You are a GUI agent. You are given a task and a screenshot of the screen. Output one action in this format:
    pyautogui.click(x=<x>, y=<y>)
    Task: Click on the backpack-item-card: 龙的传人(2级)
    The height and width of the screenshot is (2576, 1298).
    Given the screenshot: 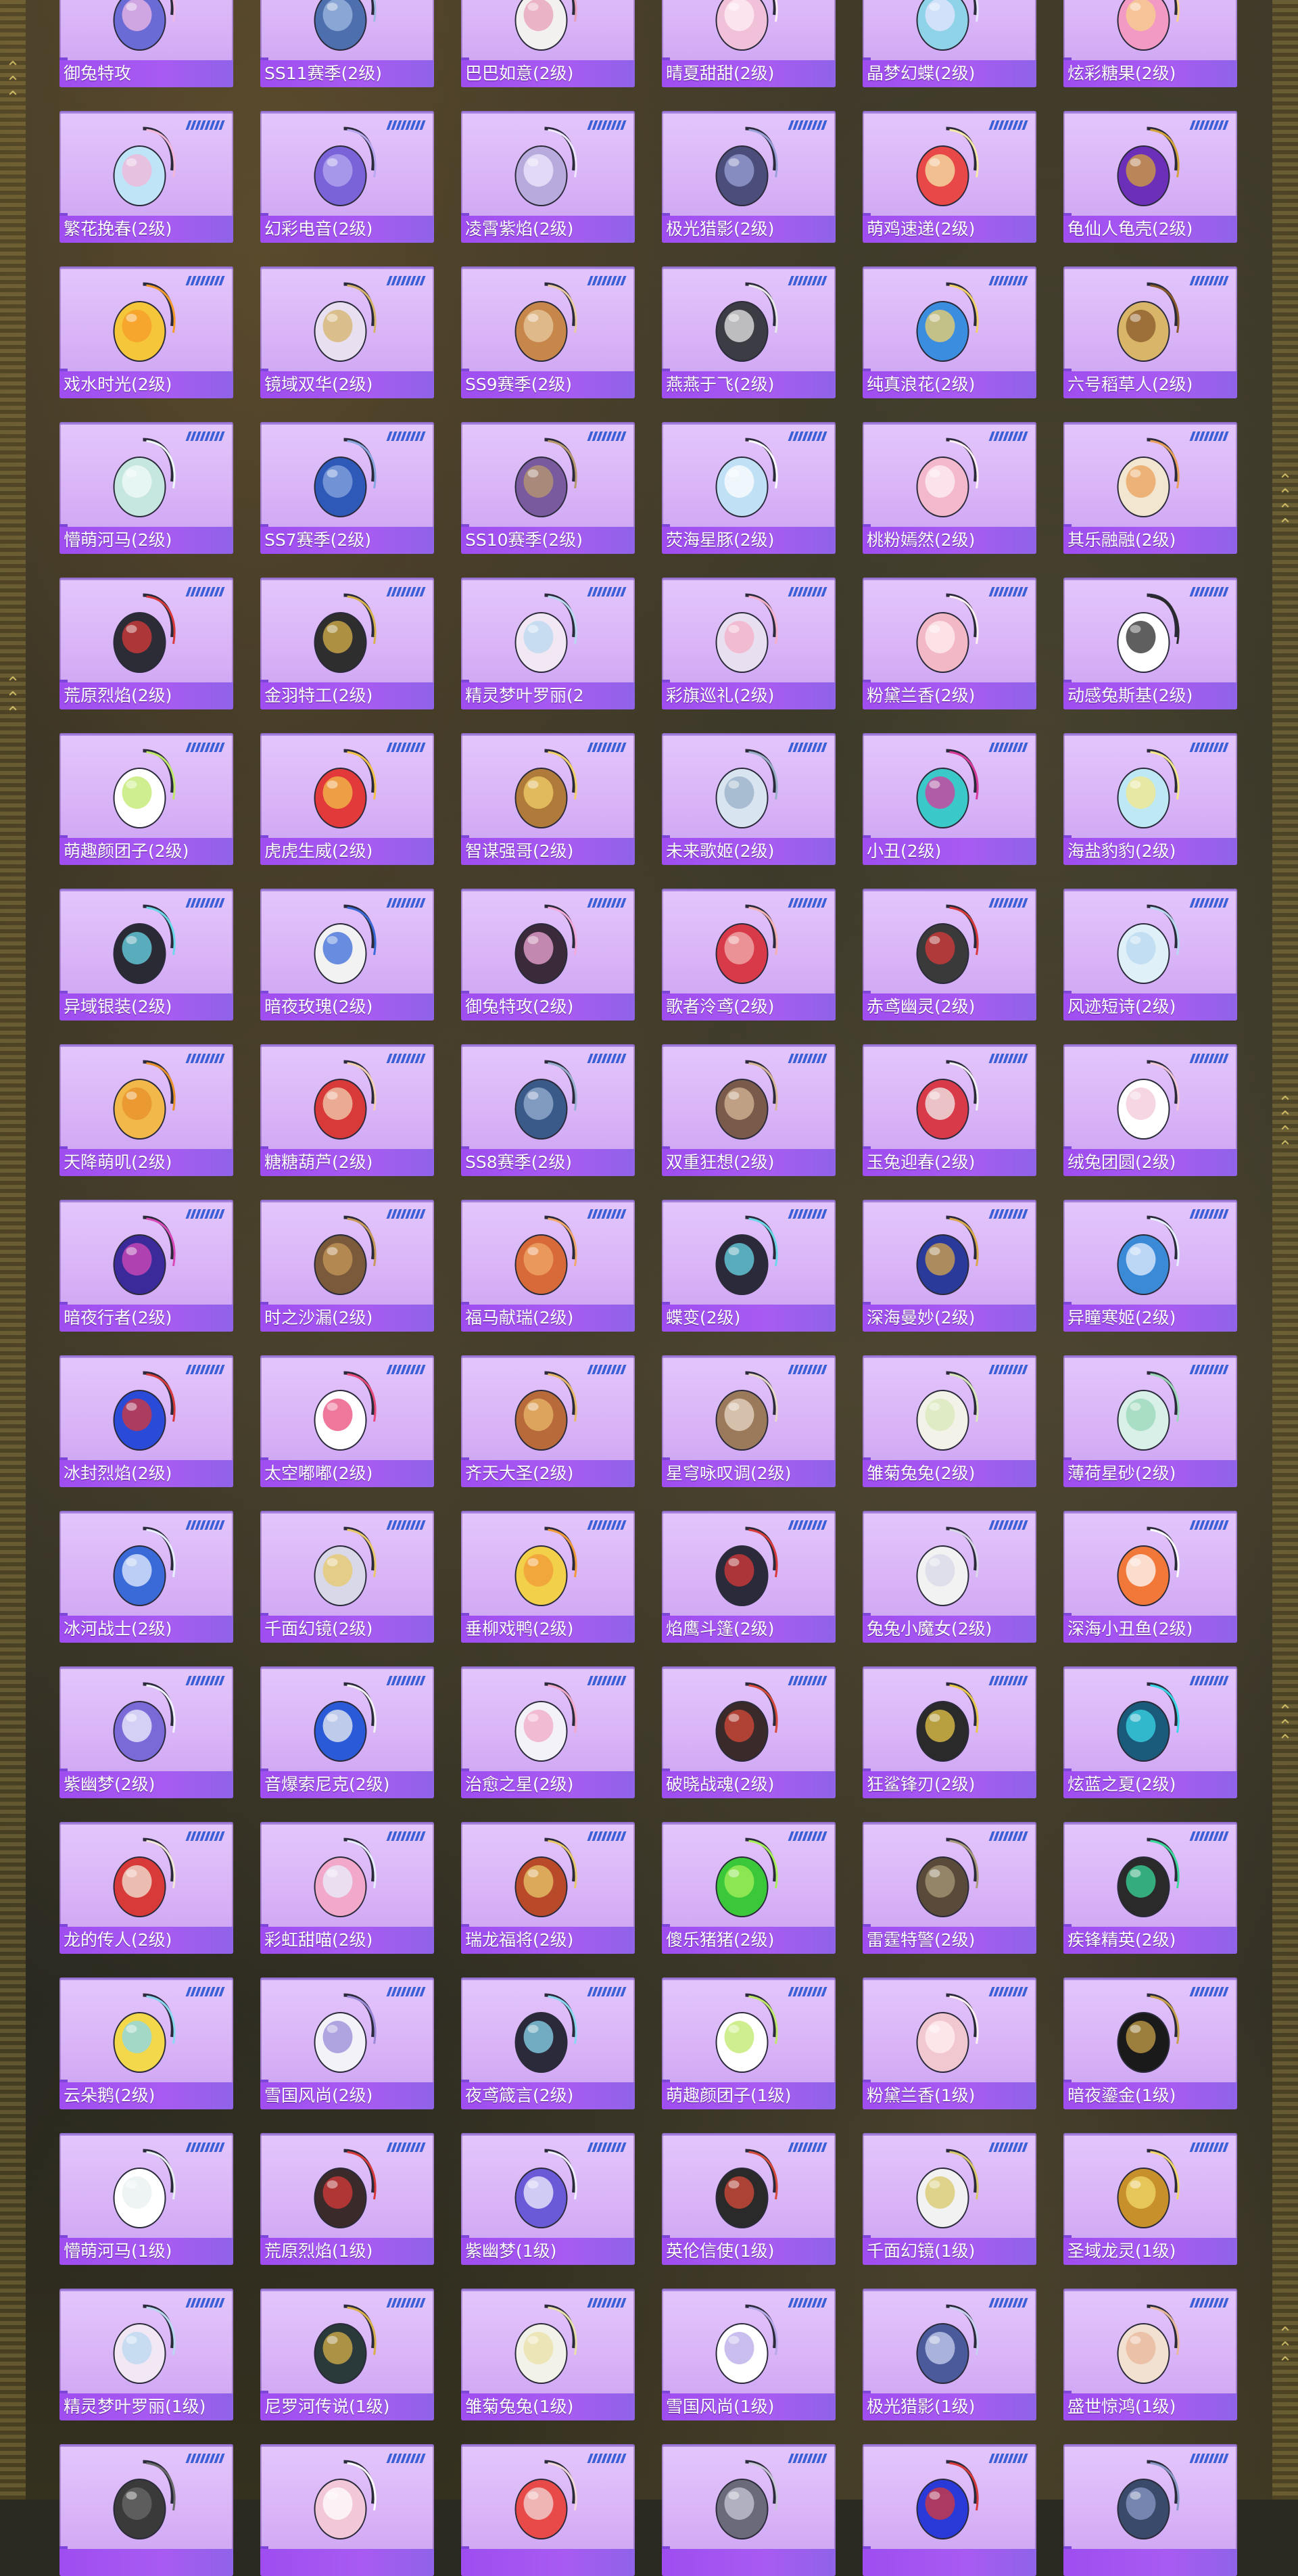 What is the action you would take?
    pyautogui.click(x=146, y=1888)
    